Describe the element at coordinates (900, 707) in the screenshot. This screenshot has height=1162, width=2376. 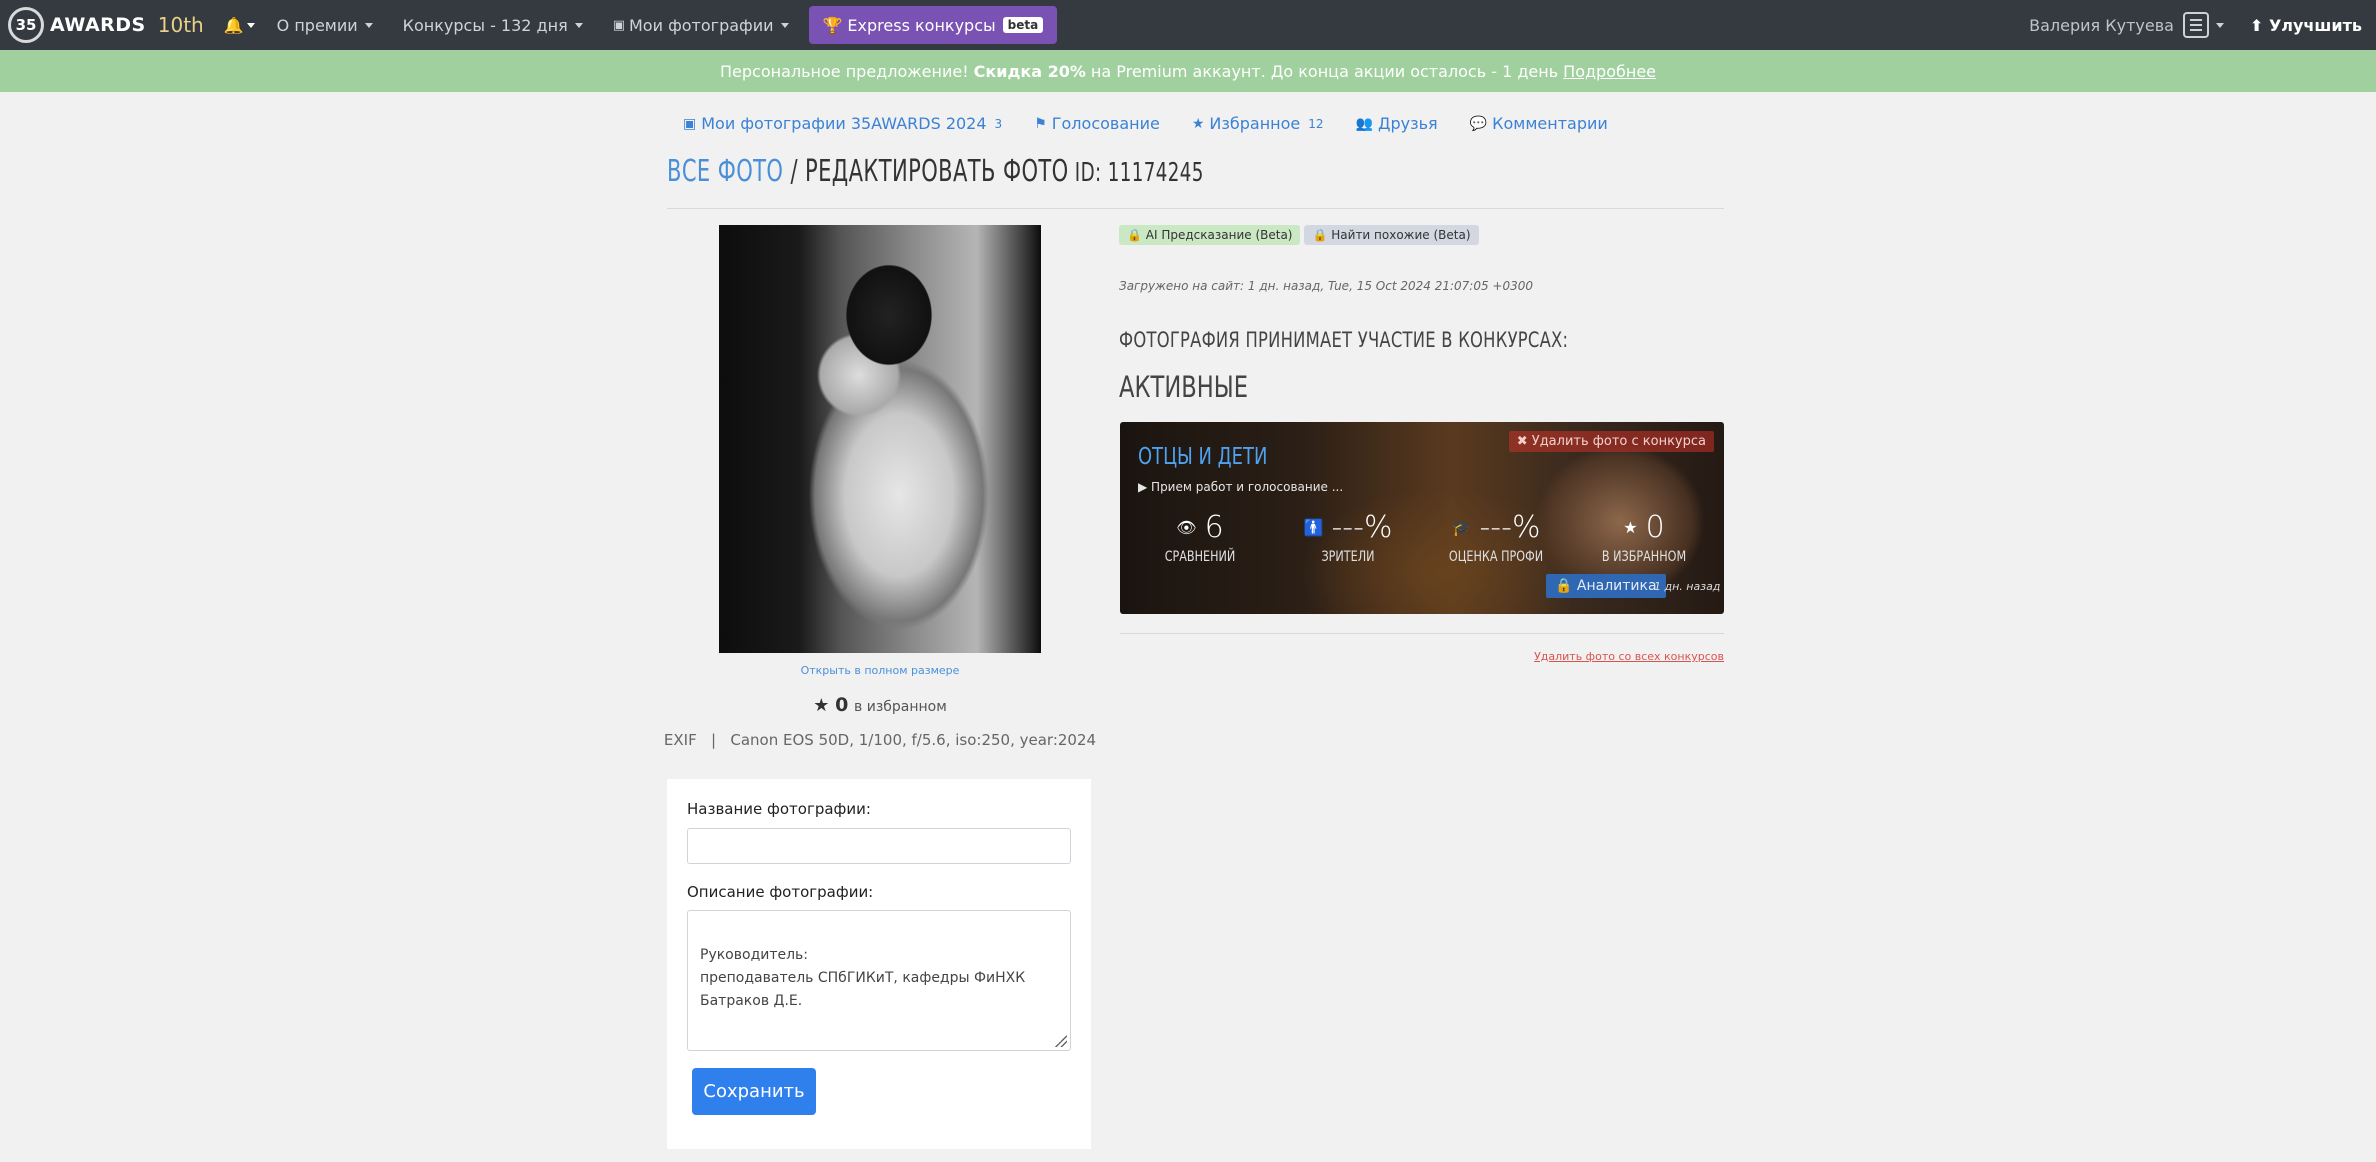
I see `favorites-label: в избранном` at that location.